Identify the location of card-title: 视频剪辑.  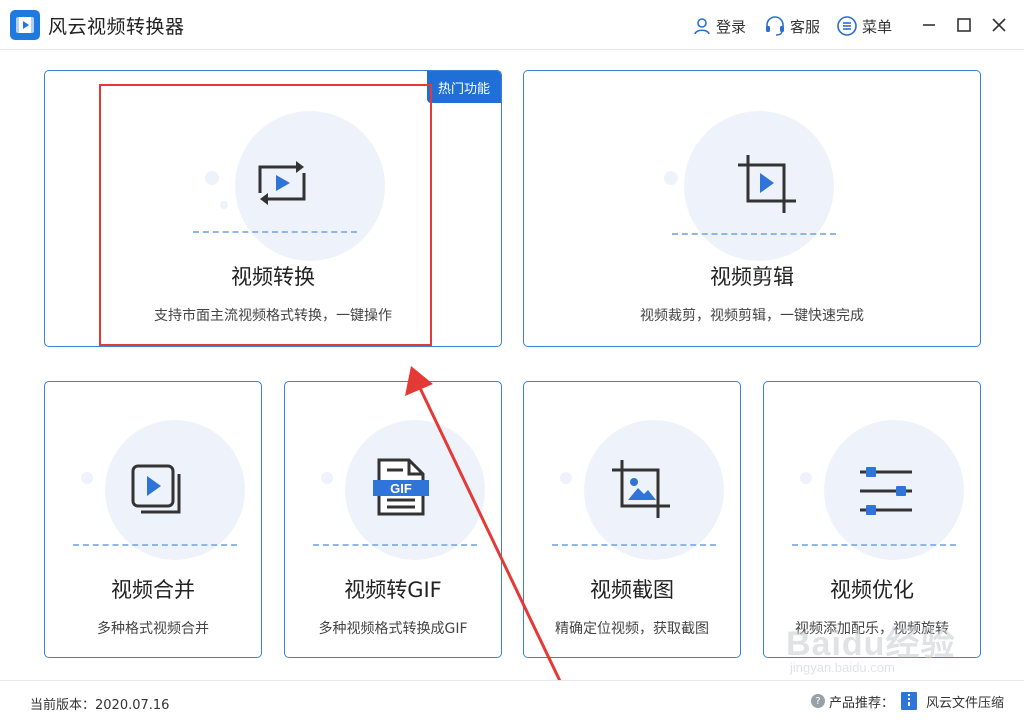
(752, 277).